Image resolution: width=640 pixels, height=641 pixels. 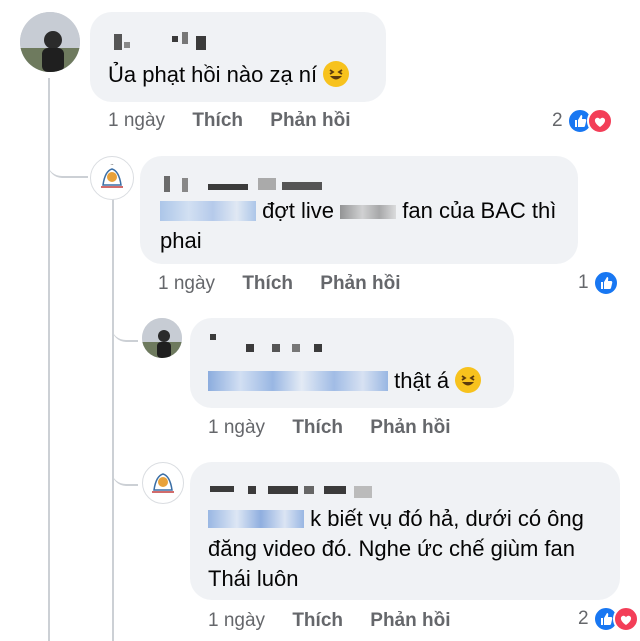 I want to click on comment-bubble: thật á, so click(x=352, y=363).